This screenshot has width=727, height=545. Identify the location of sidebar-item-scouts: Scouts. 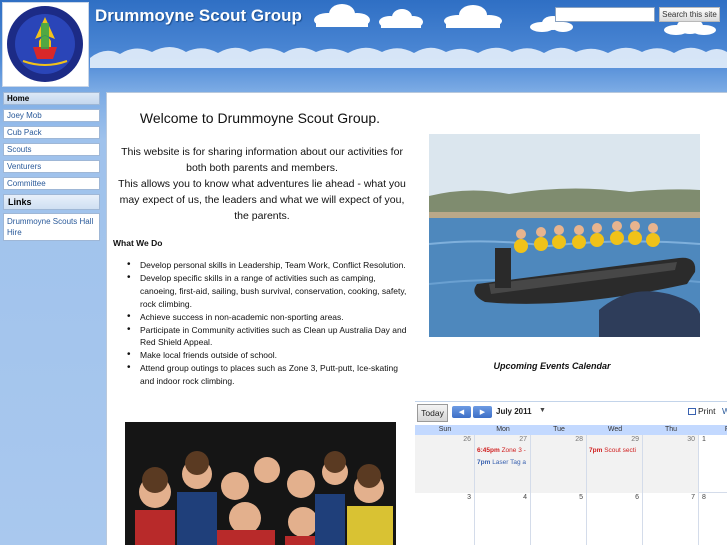
(51, 149).